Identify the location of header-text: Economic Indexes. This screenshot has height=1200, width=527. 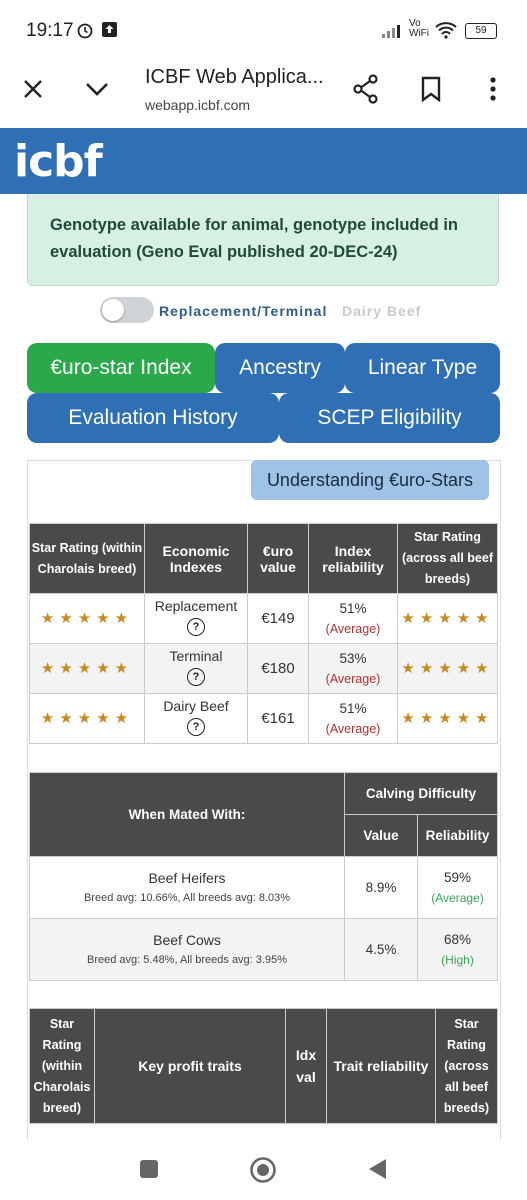
(196, 558).